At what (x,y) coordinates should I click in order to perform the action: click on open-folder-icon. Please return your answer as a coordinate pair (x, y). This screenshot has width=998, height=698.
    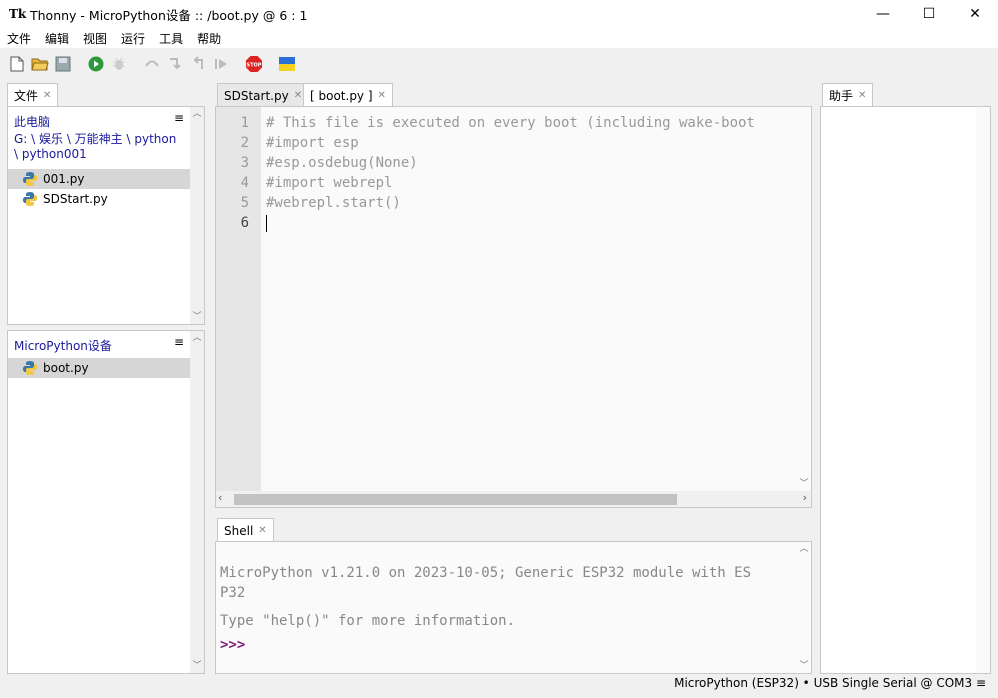
    Looking at the image, I should click on (40, 64).